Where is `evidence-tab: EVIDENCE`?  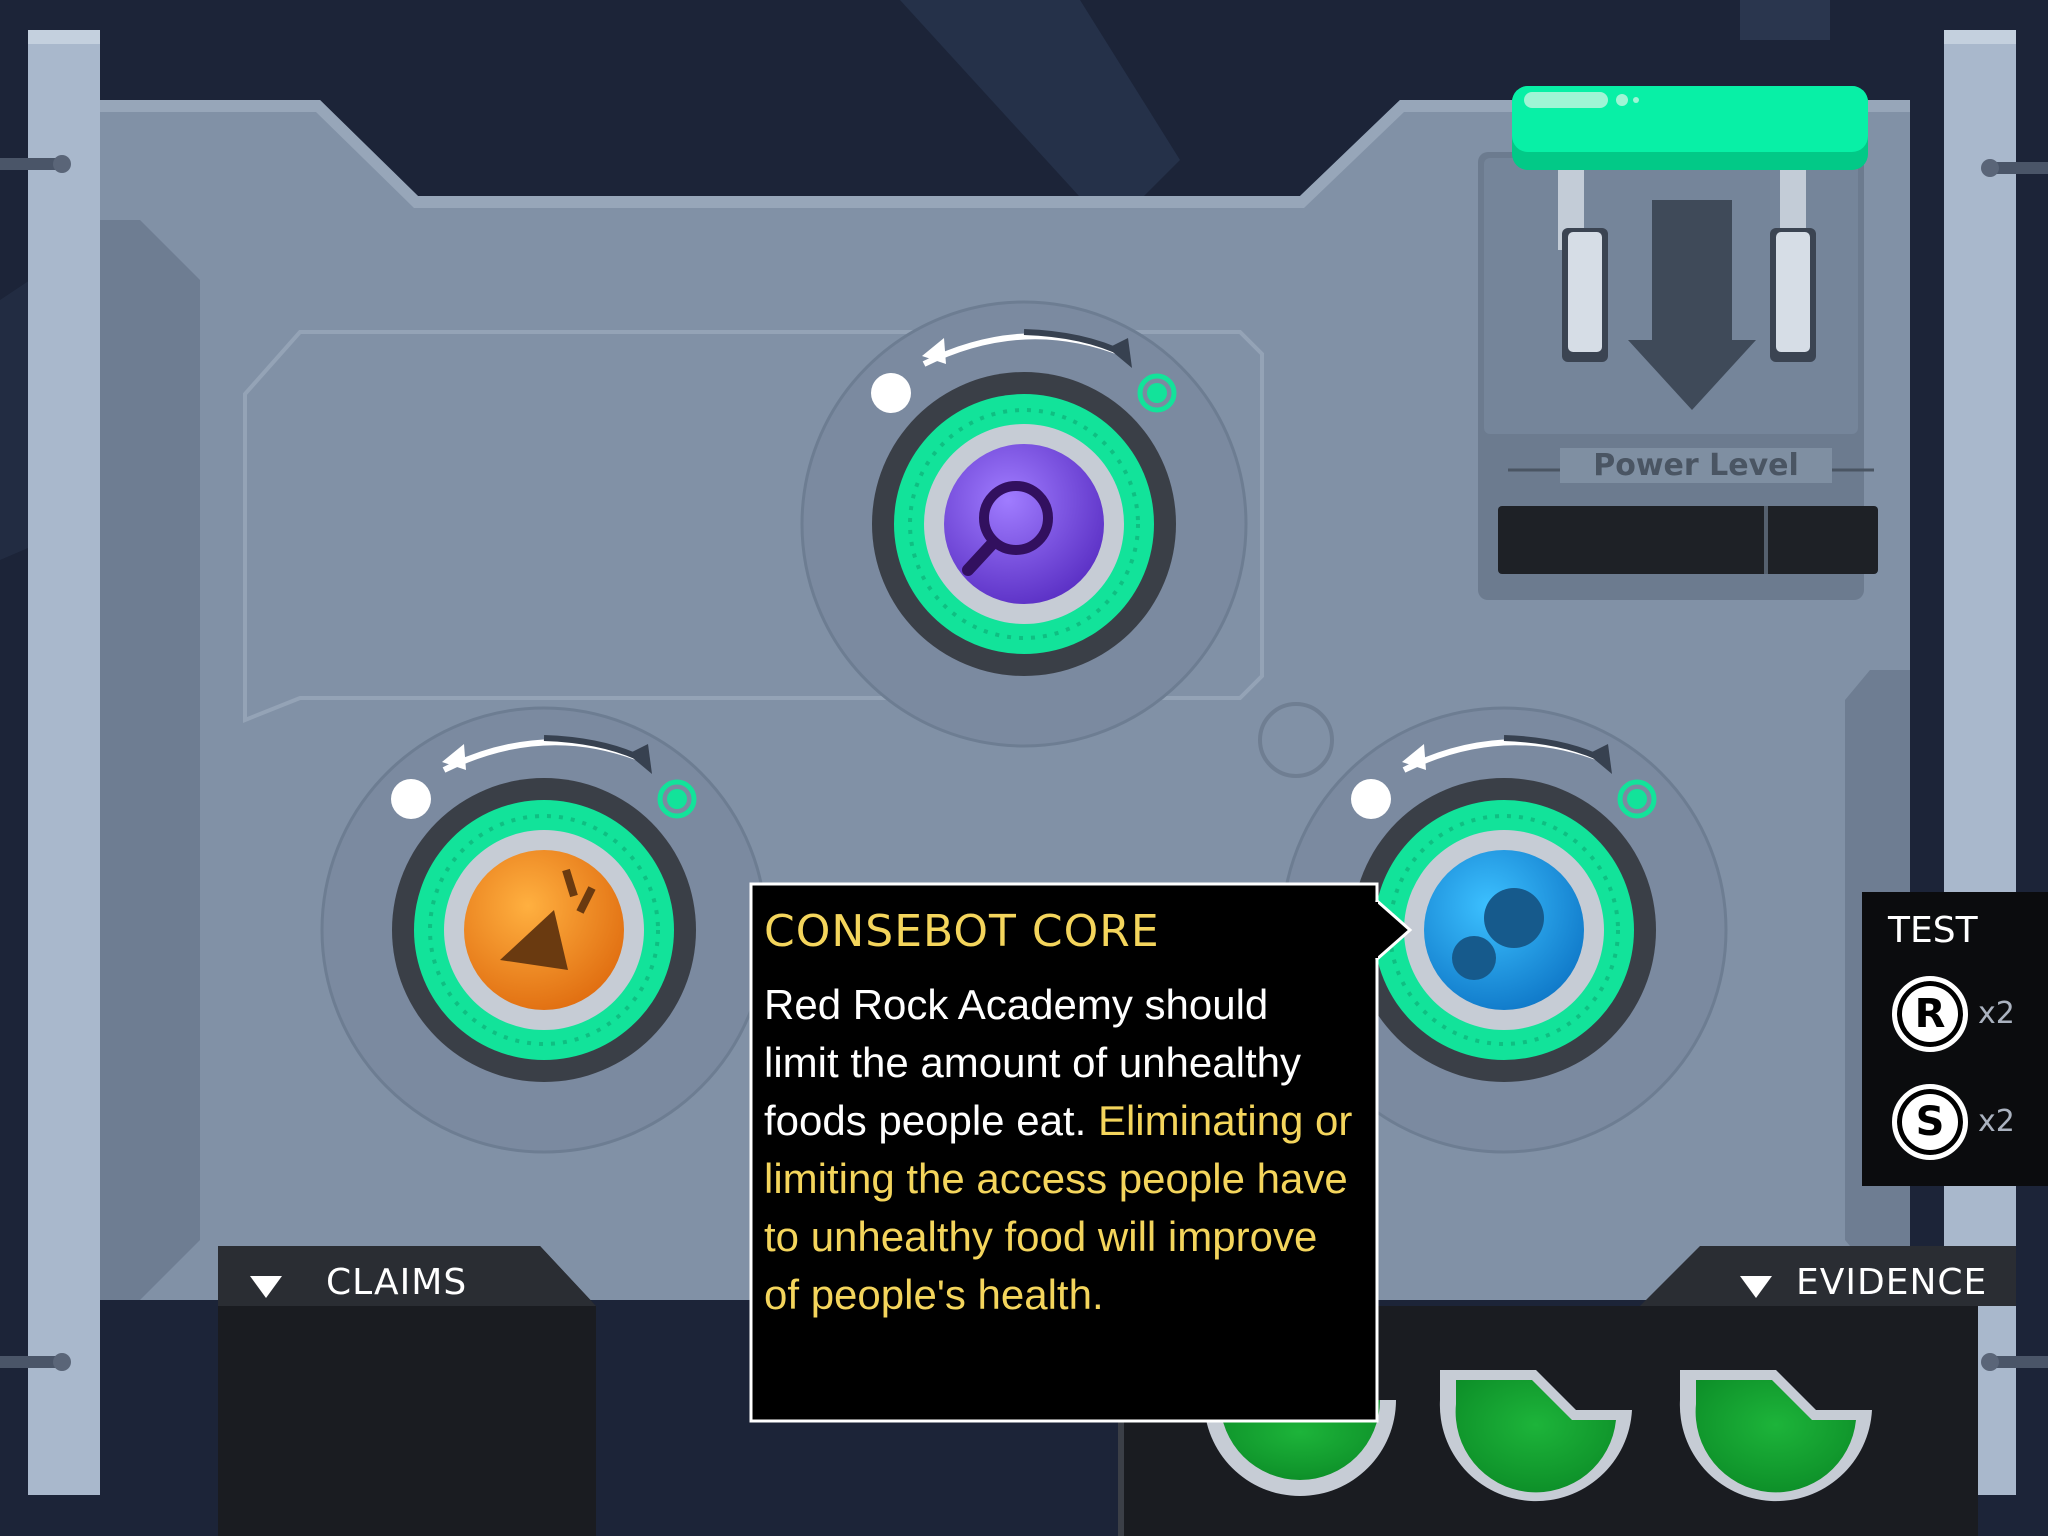
evidence-tab: EVIDENCE is located at coordinates (1891, 1282).